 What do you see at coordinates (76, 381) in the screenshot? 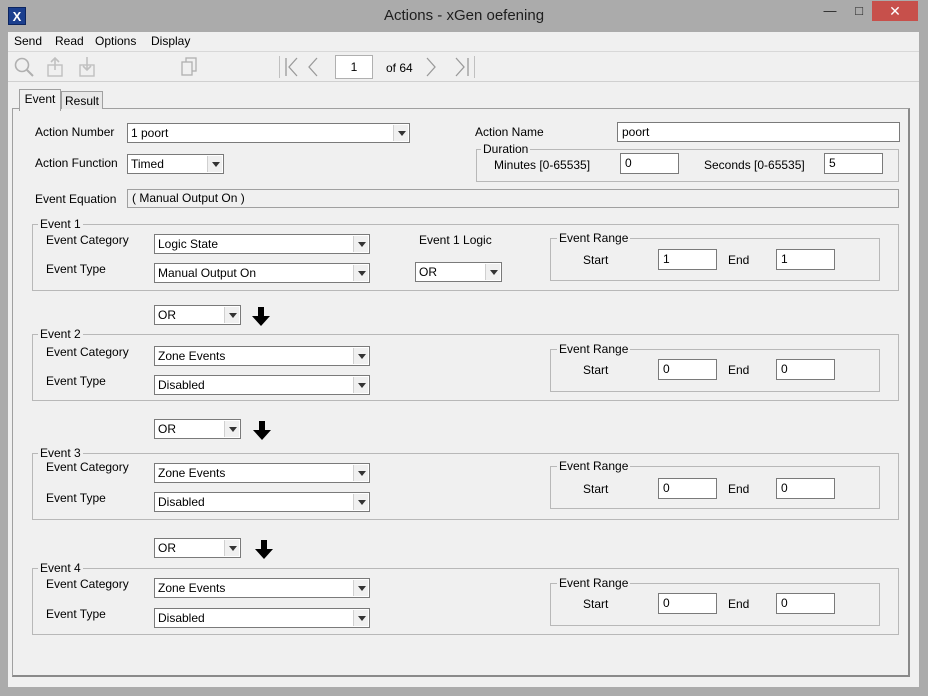
I see `event-2-type-label: Event Type` at bounding box center [76, 381].